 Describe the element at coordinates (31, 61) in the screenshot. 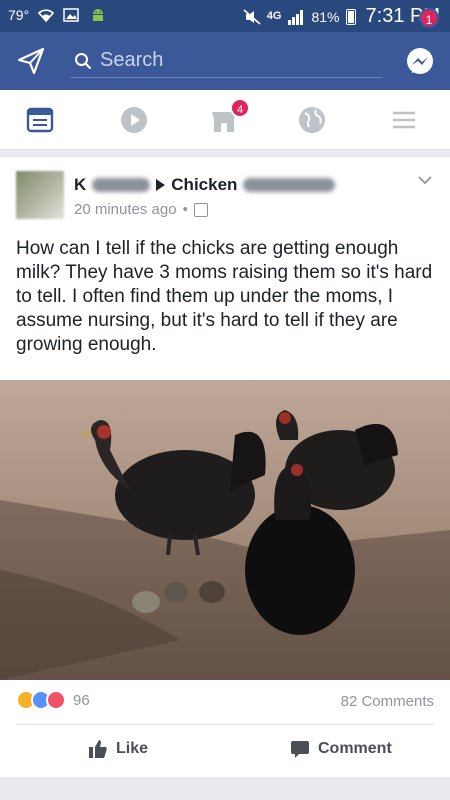

I see `send-icon` at that location.